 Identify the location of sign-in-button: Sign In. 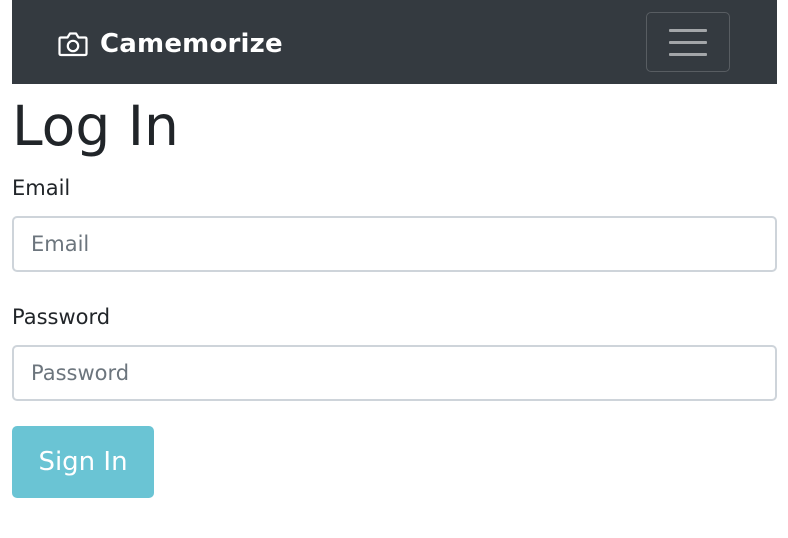
(83, 462).